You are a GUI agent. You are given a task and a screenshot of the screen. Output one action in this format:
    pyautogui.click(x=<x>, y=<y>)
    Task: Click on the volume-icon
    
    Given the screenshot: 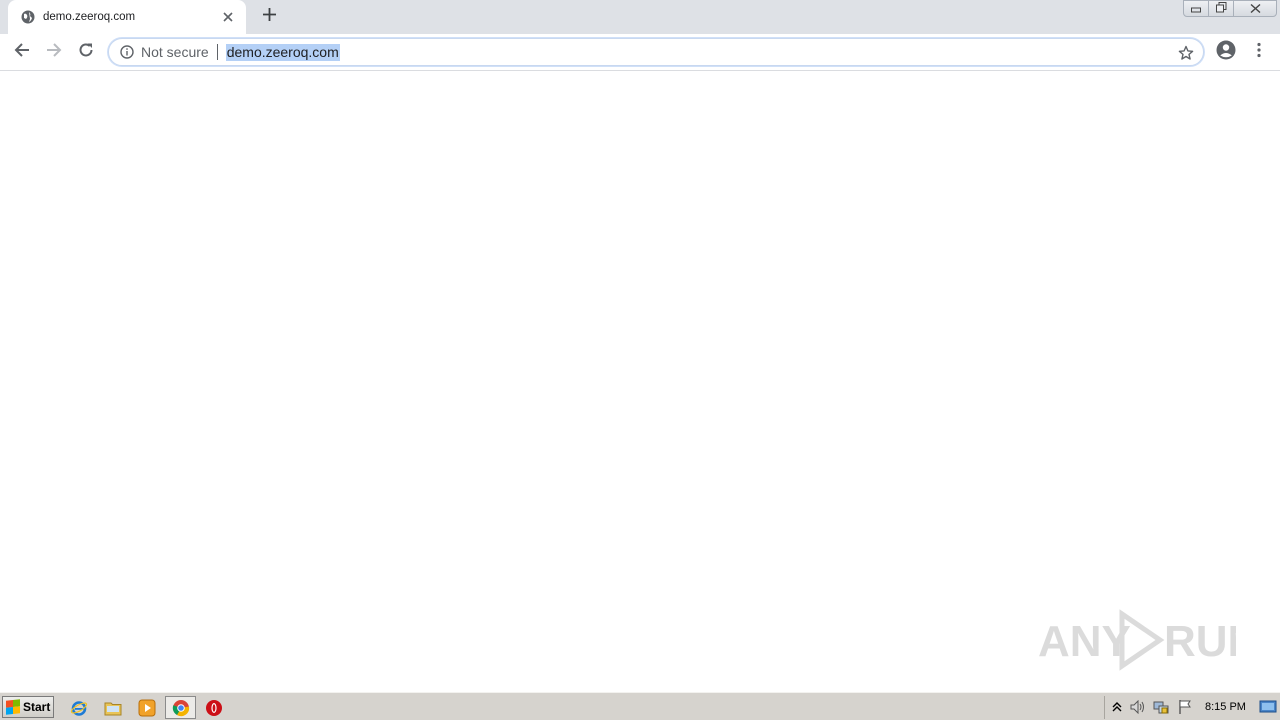 What is the action you would take?
    pyautogui.click(x=1137, y=707)
    